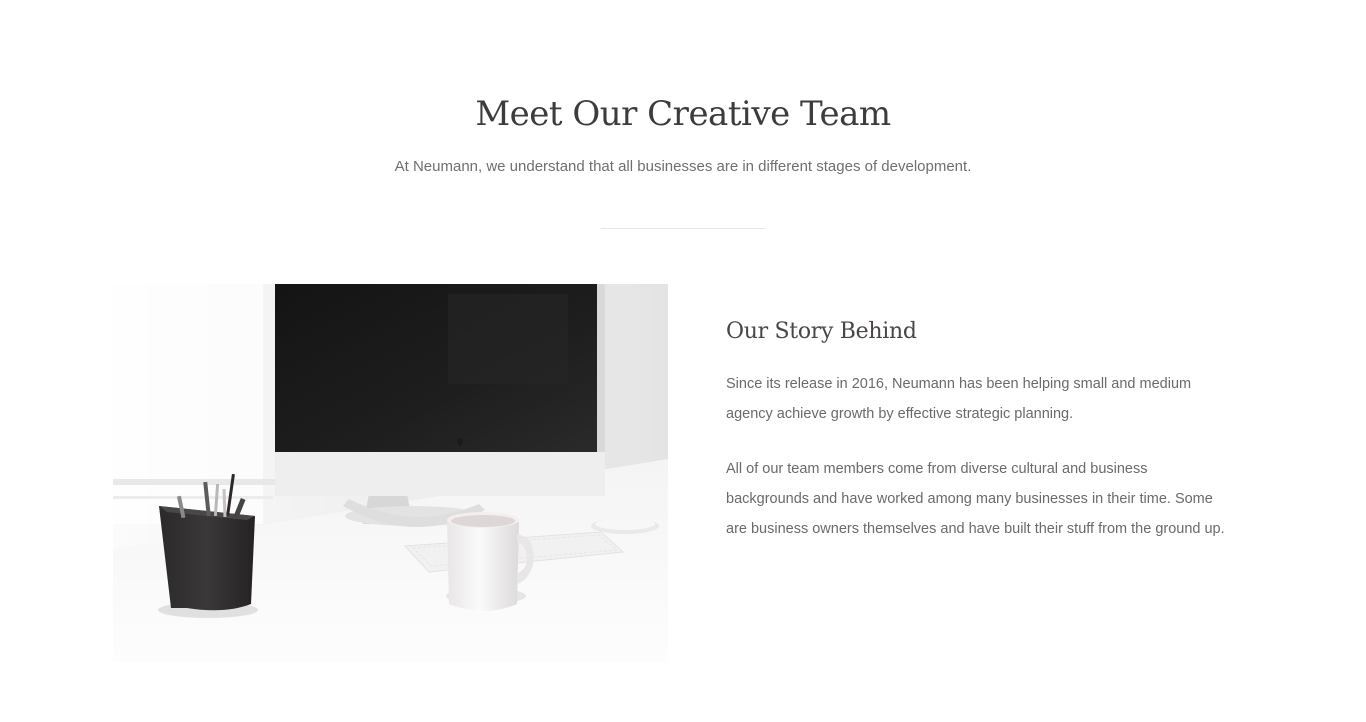  I want to click on page-title: Meet Our Creative Team, so click(683, 114).